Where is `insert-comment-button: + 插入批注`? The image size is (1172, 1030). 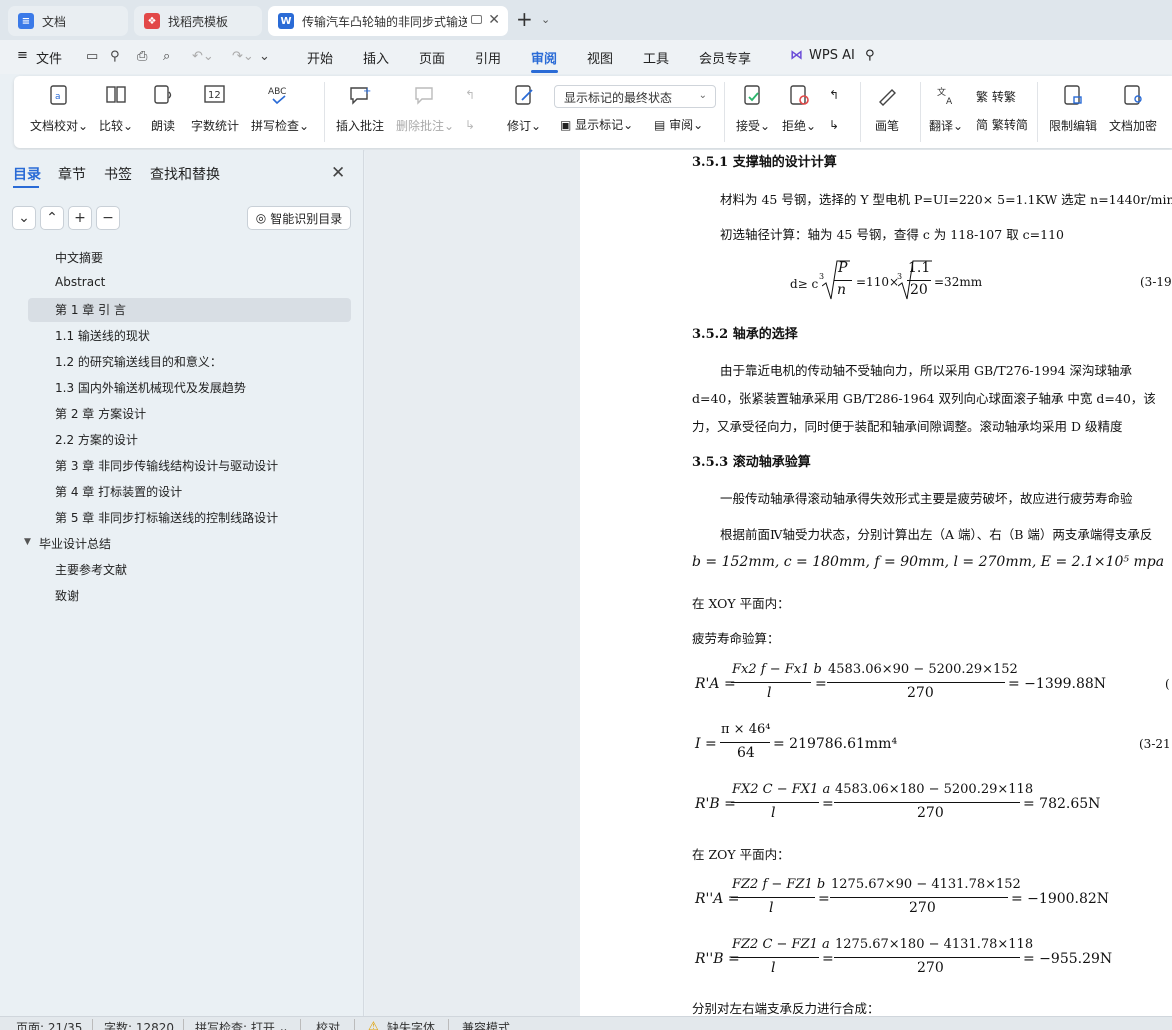
insert-comment-button: + 插入批注 is located at coordinates (360, 108).